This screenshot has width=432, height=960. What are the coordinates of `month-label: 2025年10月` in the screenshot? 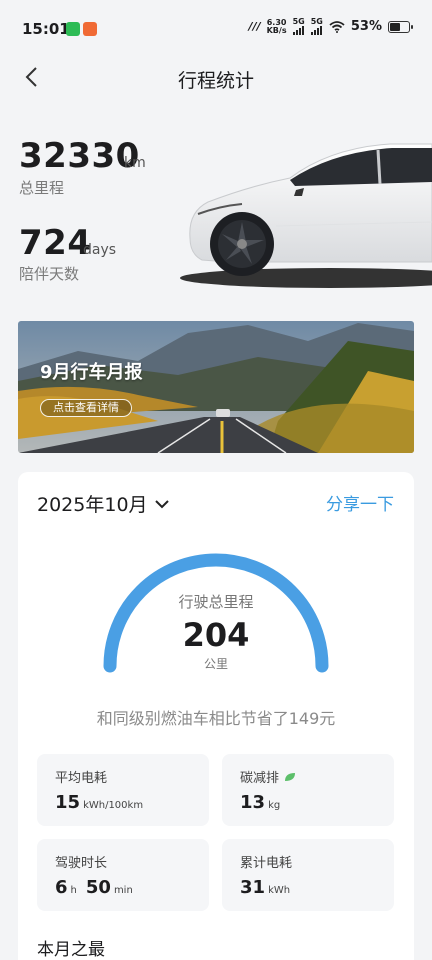 It's located at (92, 505).